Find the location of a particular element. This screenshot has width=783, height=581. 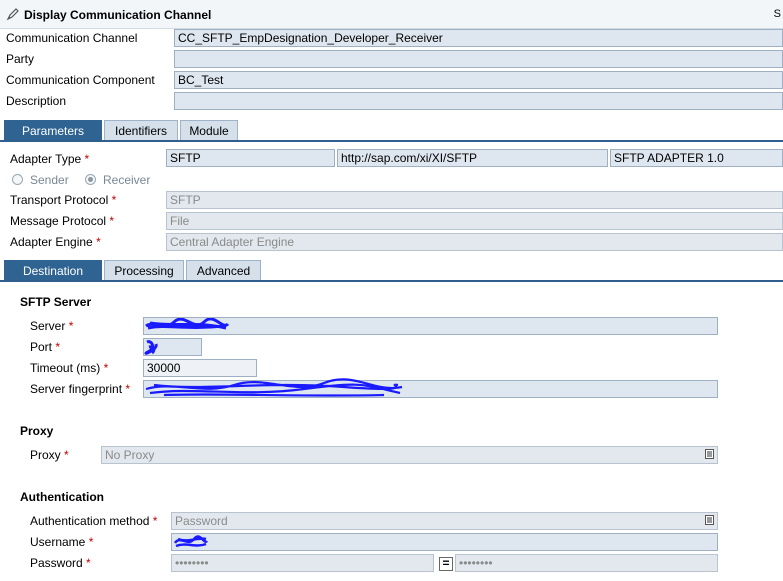

password-confirm-field: •••••••• is located at coordinates (586, 563).